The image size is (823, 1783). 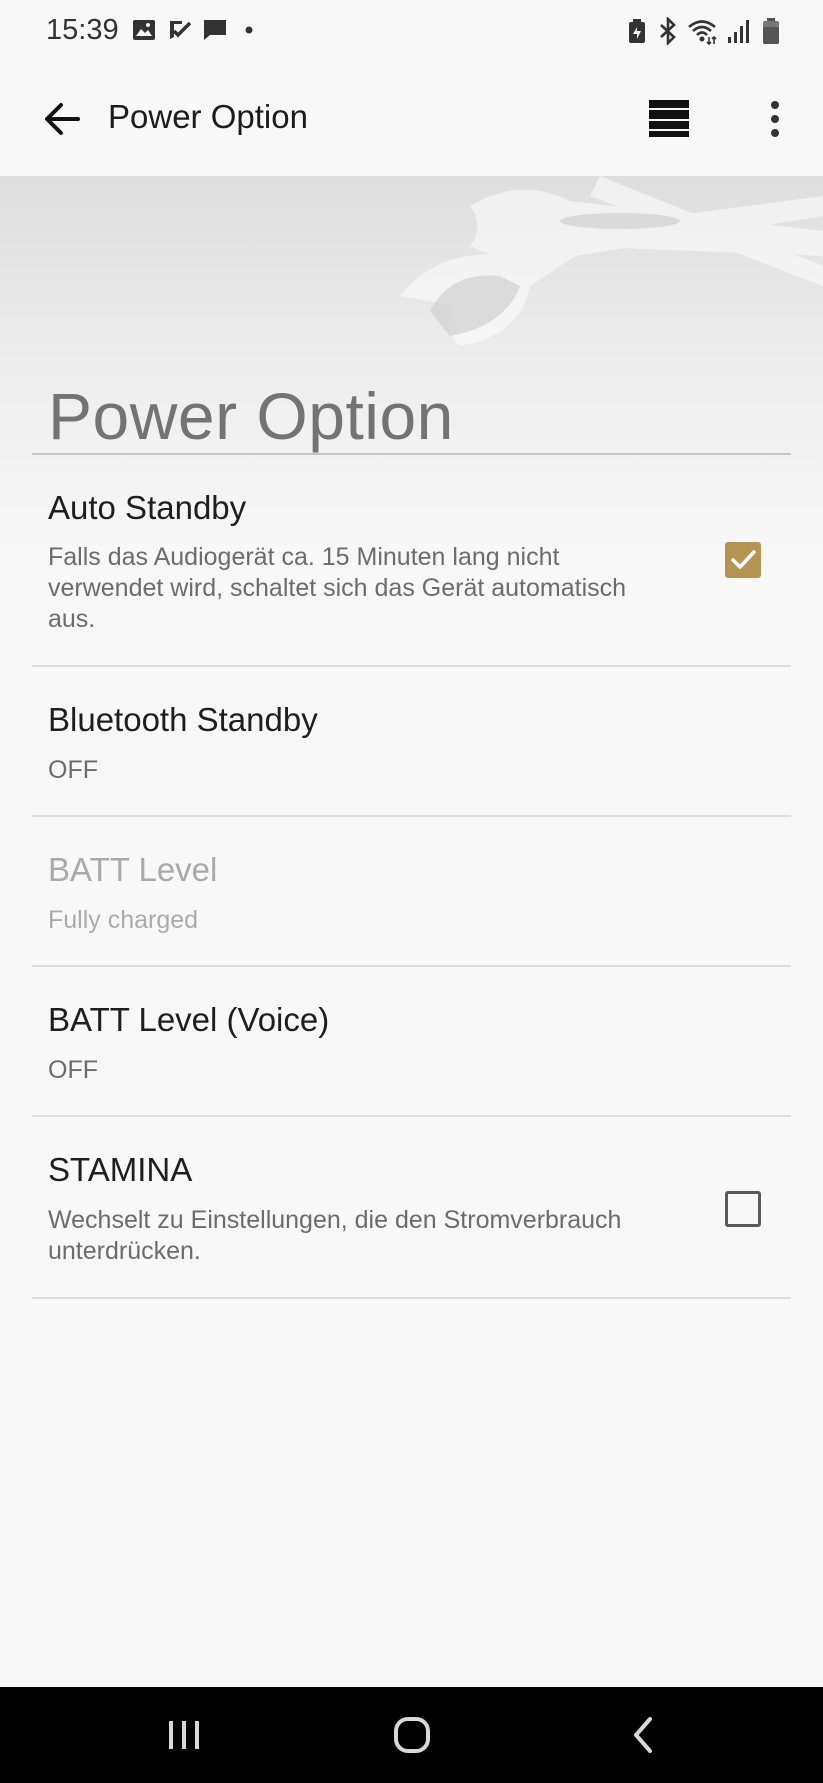 What do you see at coordinates (743, 1209) in the screenshot?
I see `stamina-checkbox` at bounding box center [743, 1209].